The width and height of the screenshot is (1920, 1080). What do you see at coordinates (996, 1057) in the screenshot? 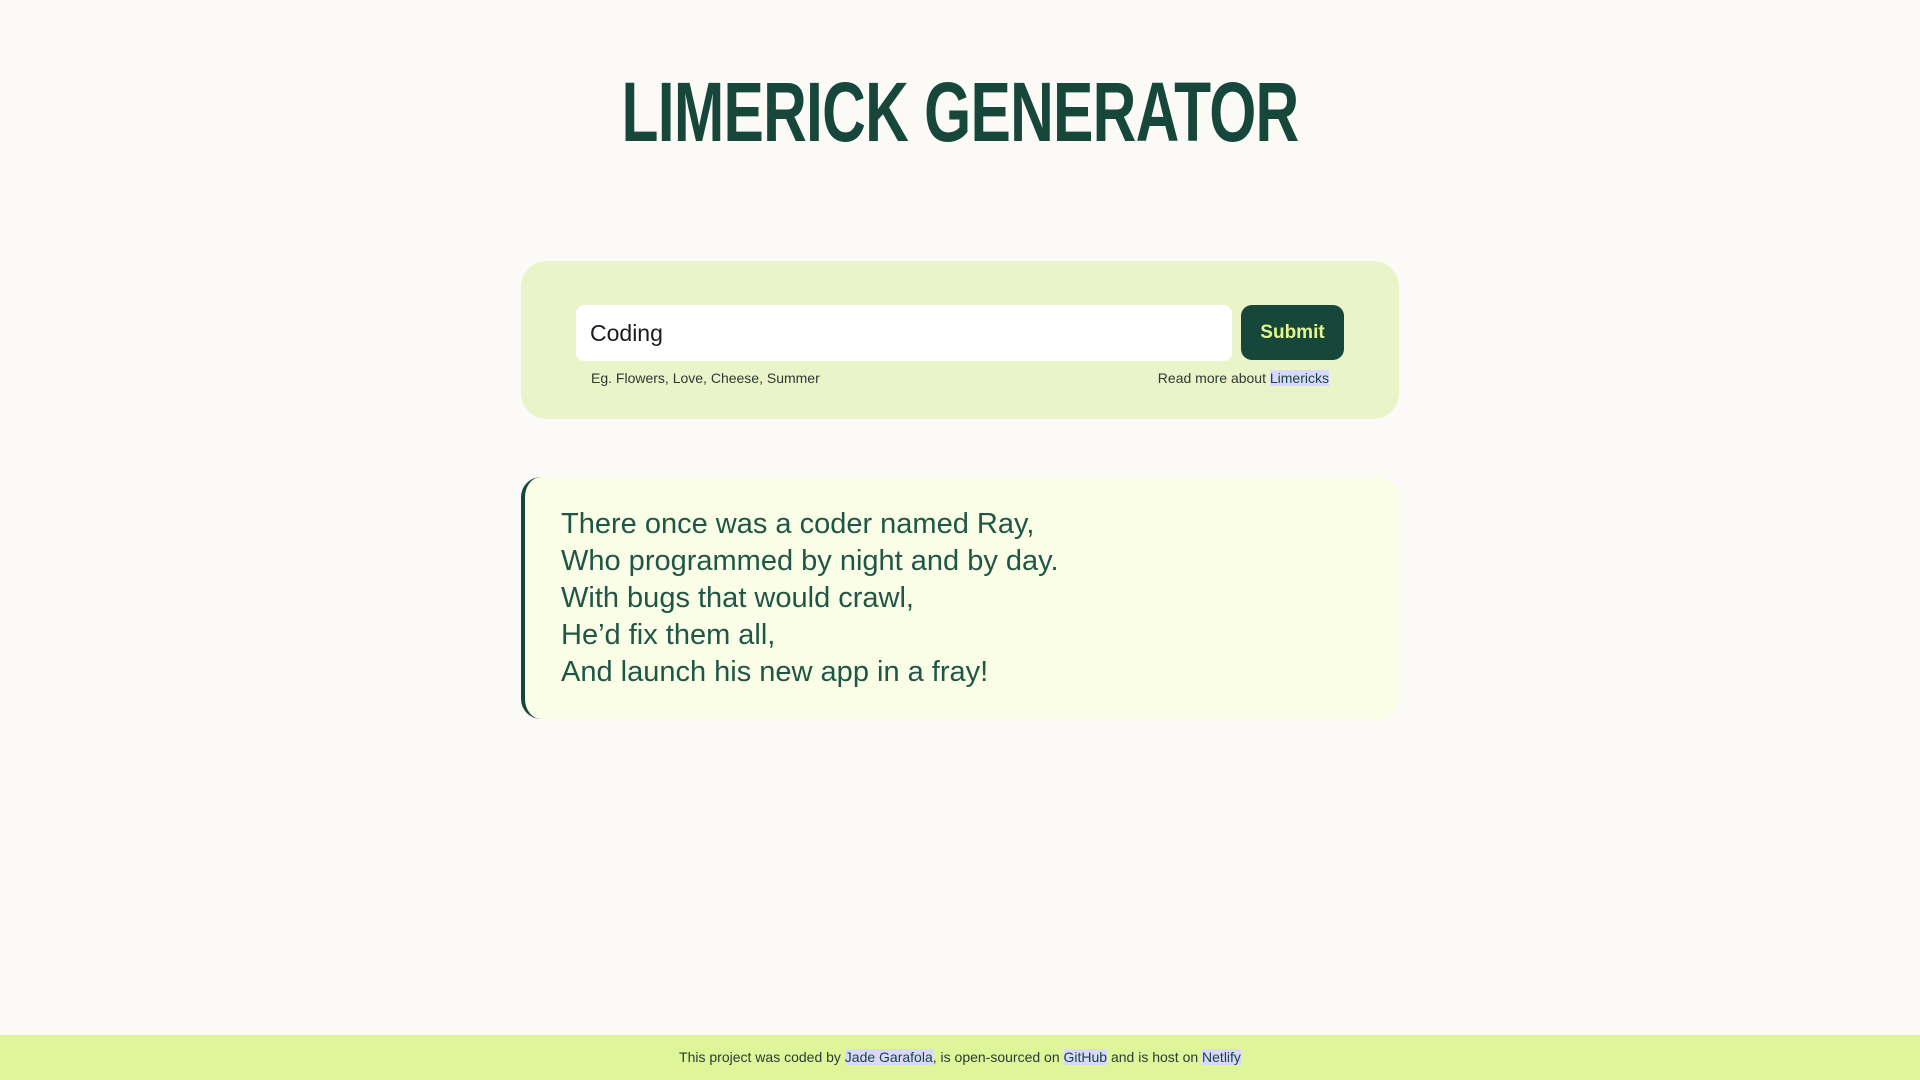
I see `footer-text: , is open-sourced on` at bounding box center [996, 1057].